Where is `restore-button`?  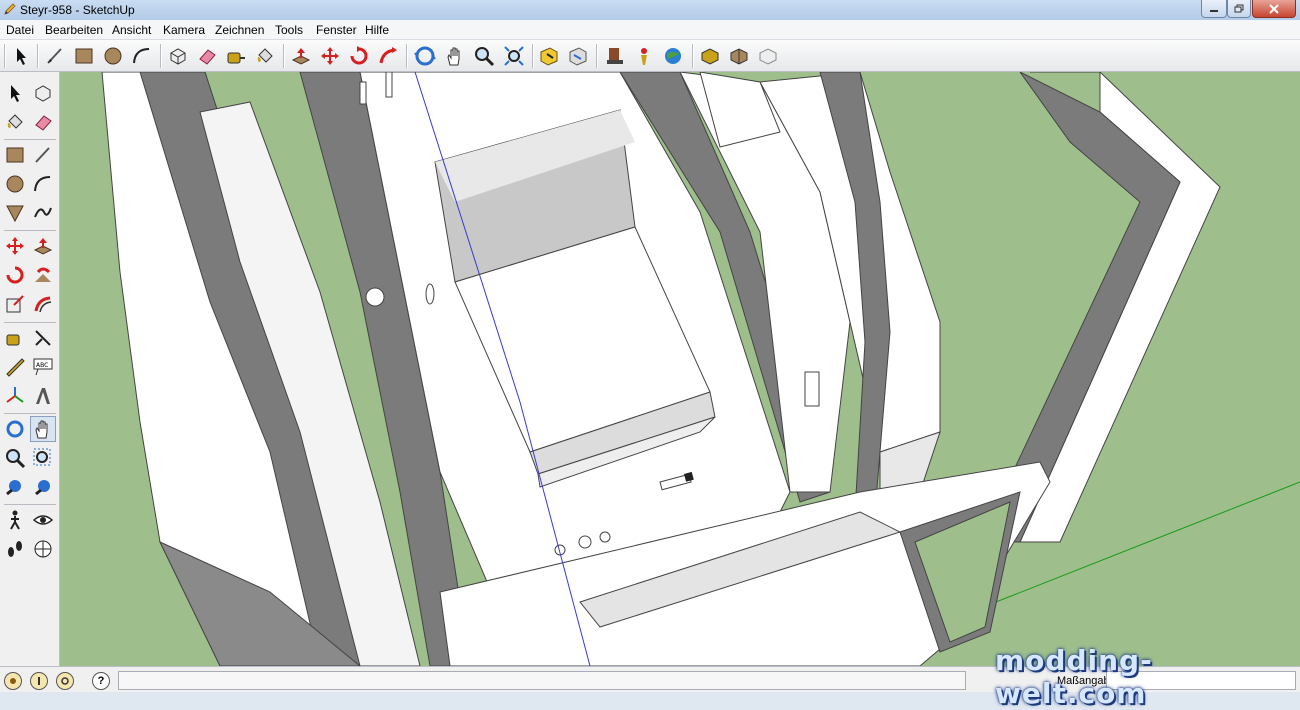
restore-button is located at coordinates (1239, 9).